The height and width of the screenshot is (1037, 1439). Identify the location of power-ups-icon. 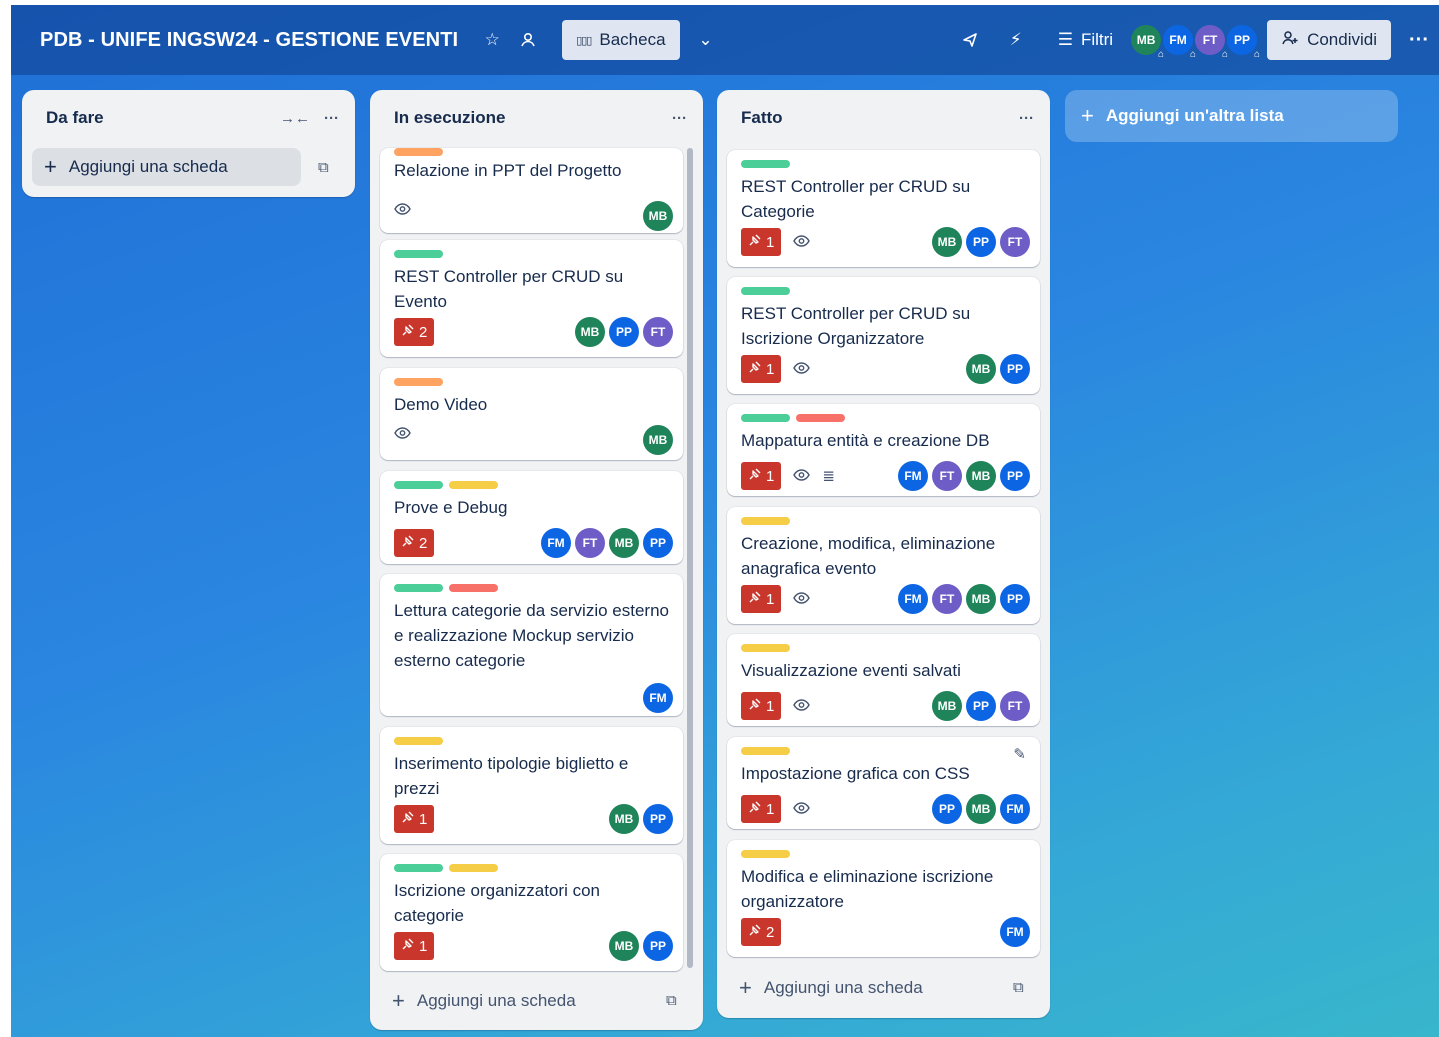
(970, 40).